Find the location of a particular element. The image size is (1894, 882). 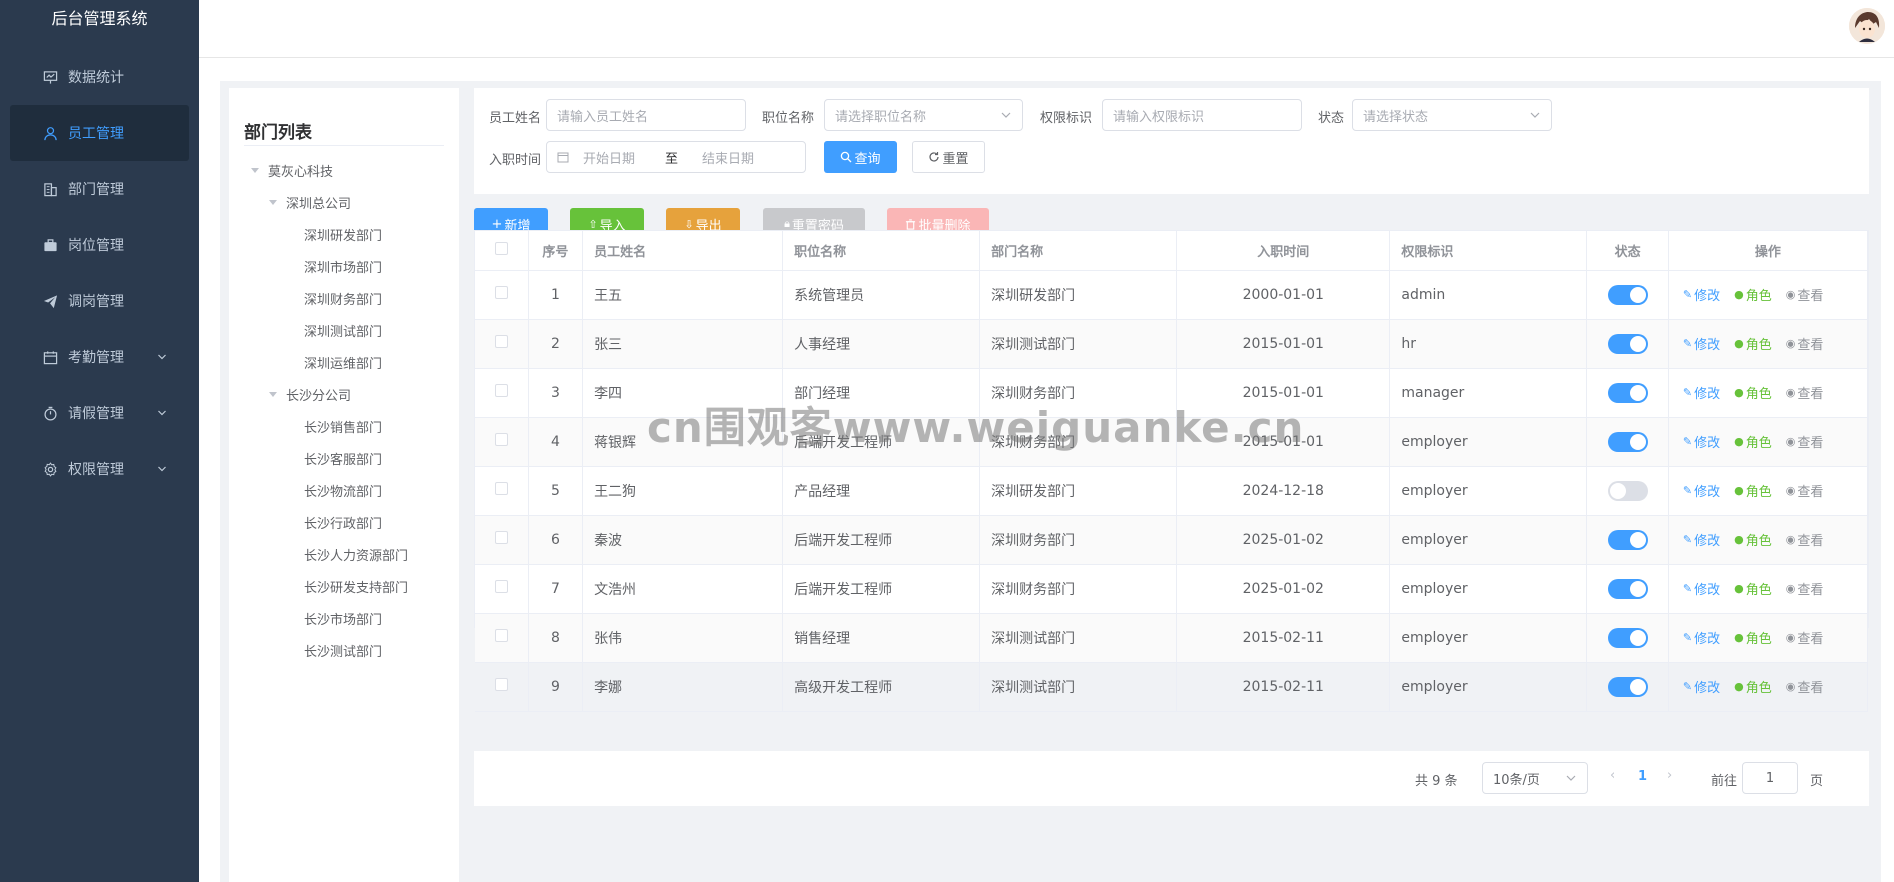

current-page: 1 is located at coordinates (1642, 776).